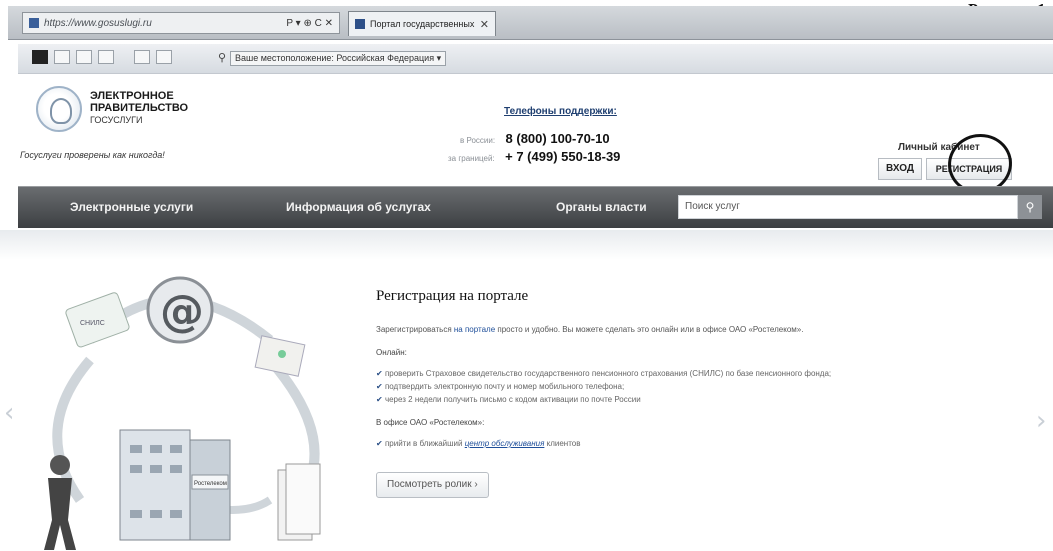 Image resolution: width=1053 pixels, height=551 pixels. I want to click on office-section-title: В офисе ОАО «Ростелеком»:, so click(430, 422).